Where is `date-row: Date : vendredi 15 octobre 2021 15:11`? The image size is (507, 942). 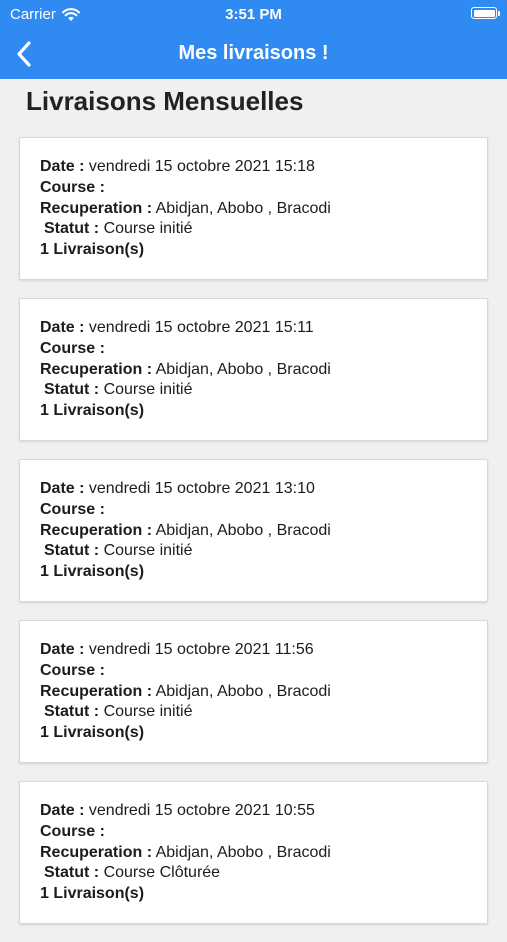
date-row: Date : vendredi 15 octobre 2021 15:11 is located at coordinates (263, 328).